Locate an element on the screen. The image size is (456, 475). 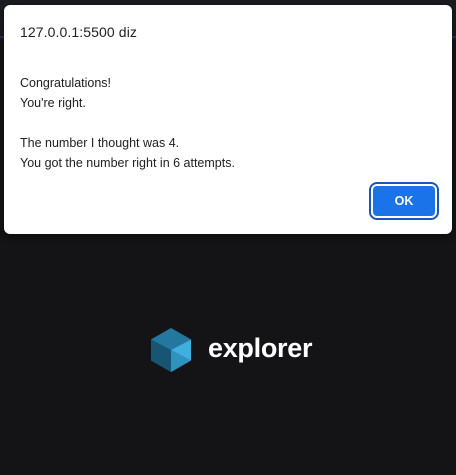
explorer-logo-icon is located at coordinates (171, 350).